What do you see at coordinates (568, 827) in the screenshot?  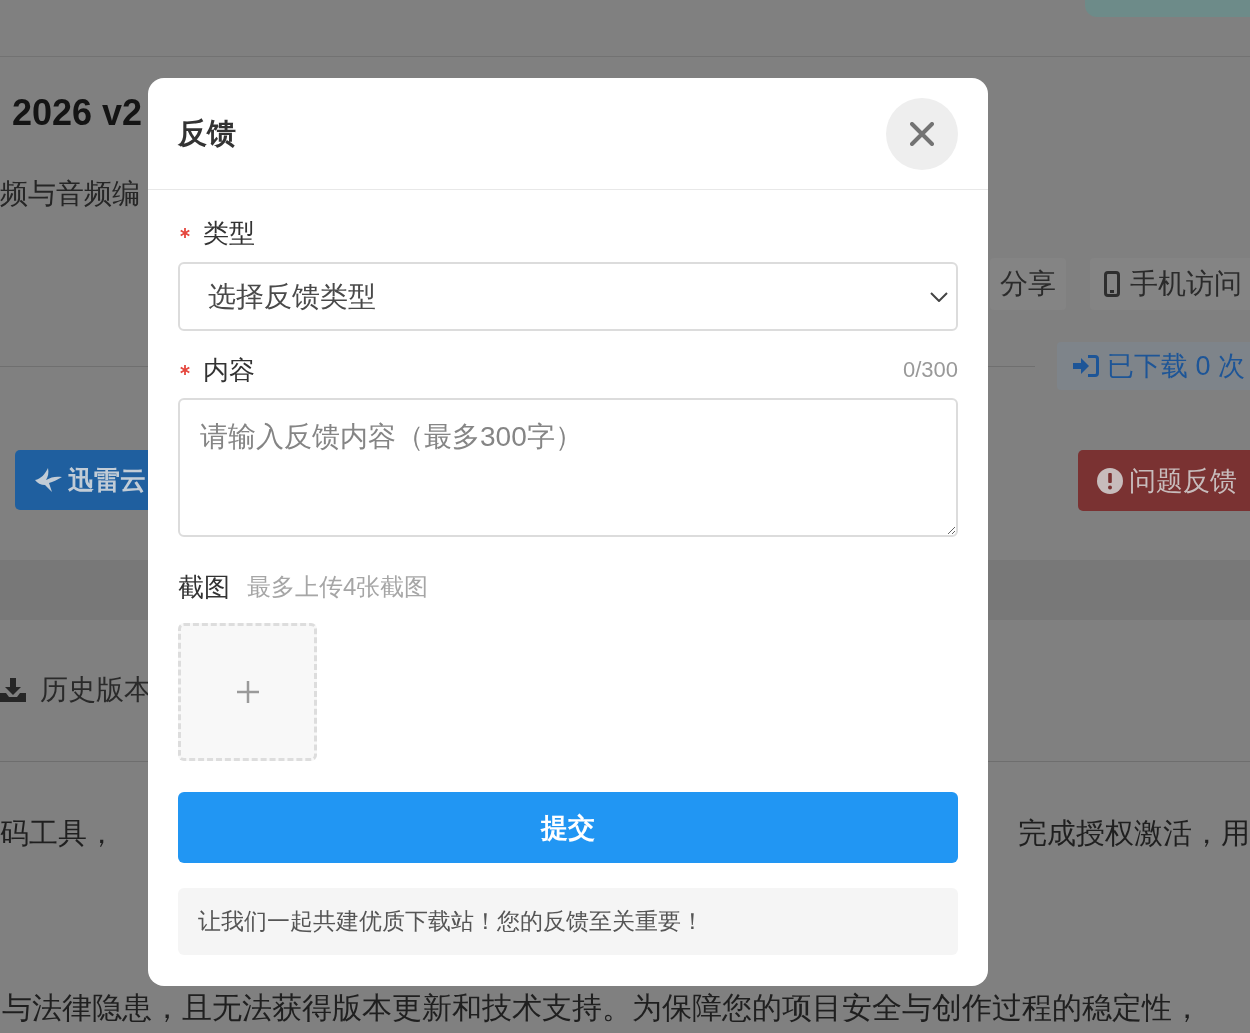 I see `submit-button: 提交` at bounding box center [568, 827].